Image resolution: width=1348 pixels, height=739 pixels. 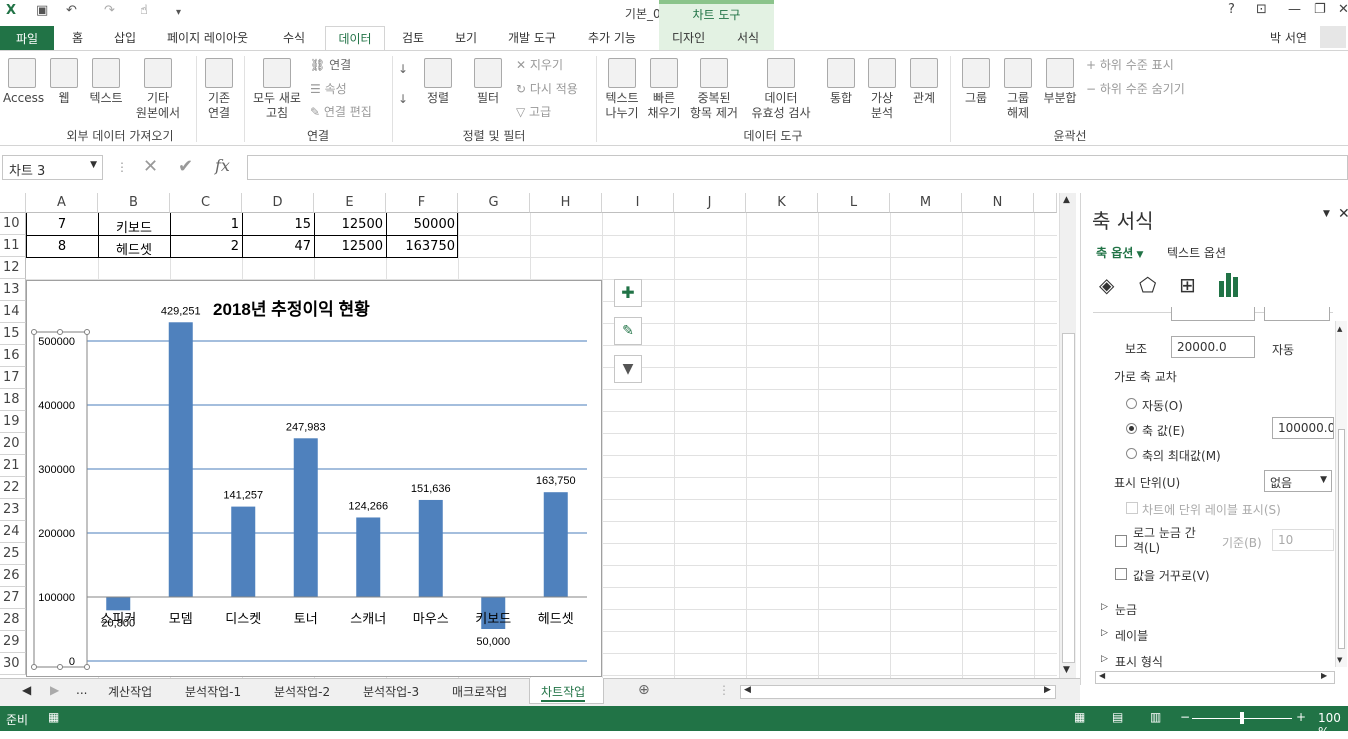 What do you see at coordinates (1230, 284) in the screenshot?
I see `axis-options-icon` at bounding box center [1230, 284].